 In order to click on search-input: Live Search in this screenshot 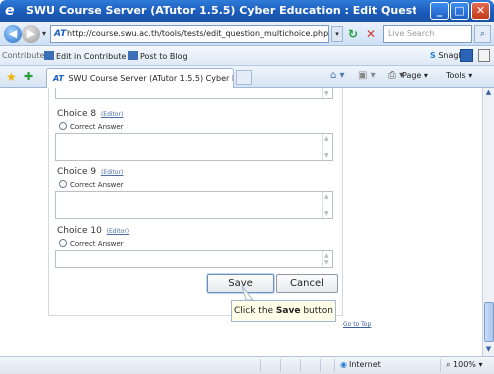, I will do `click(427, 34)`.